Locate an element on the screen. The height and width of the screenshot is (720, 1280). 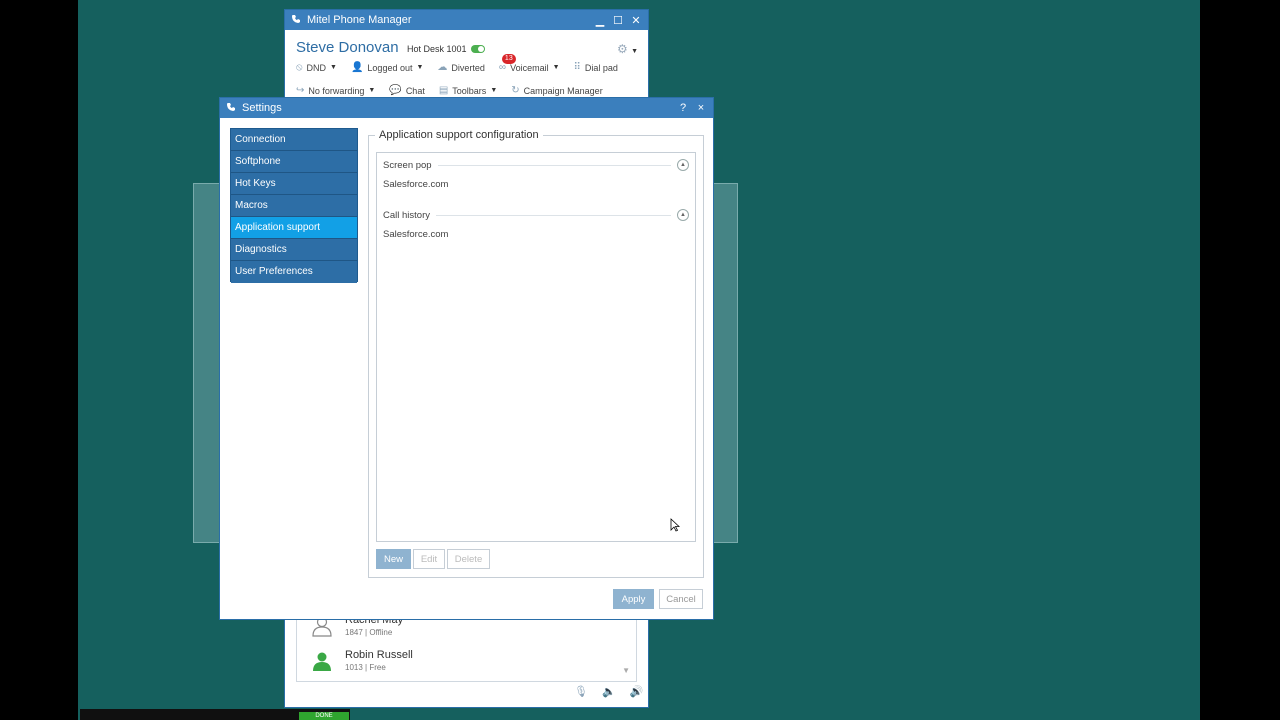
forwarding-label: No forwarding is located at coordinates (336, 90).